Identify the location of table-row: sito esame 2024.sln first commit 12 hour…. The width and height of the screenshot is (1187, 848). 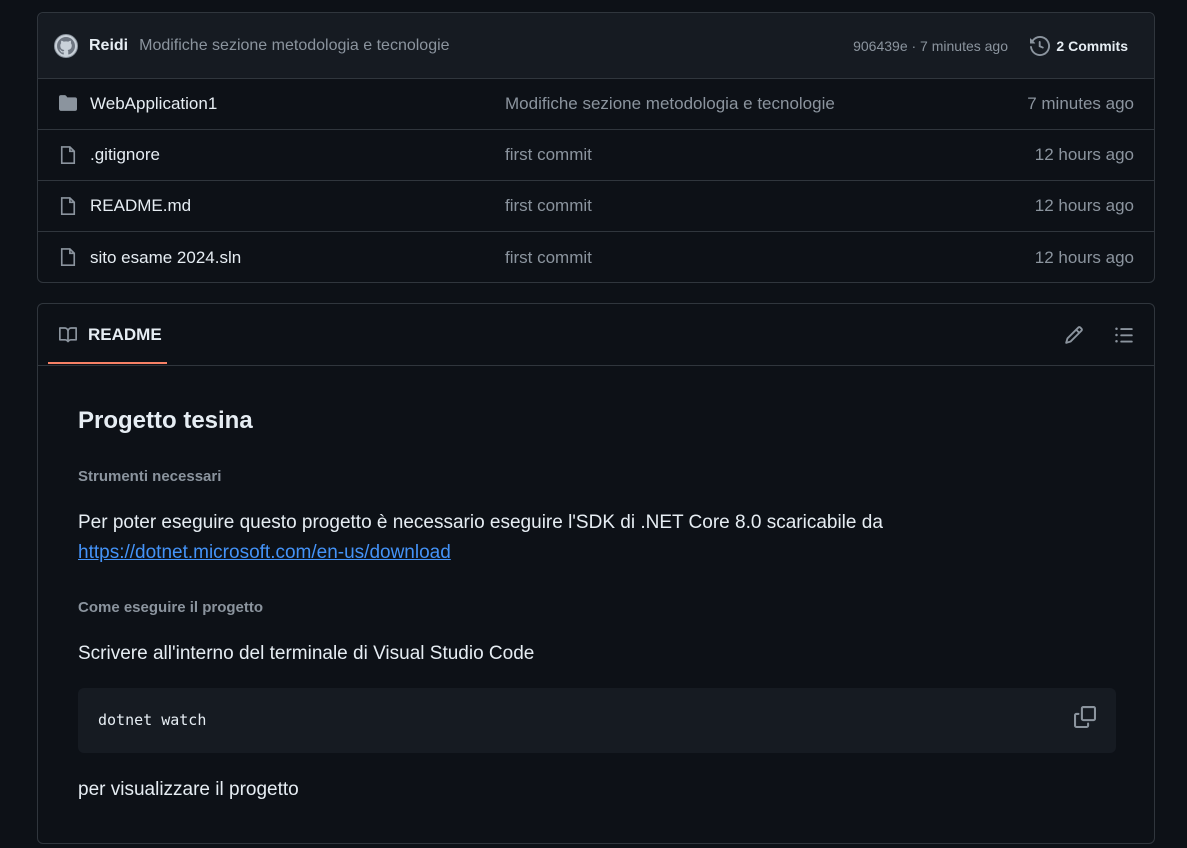
(596, 257).